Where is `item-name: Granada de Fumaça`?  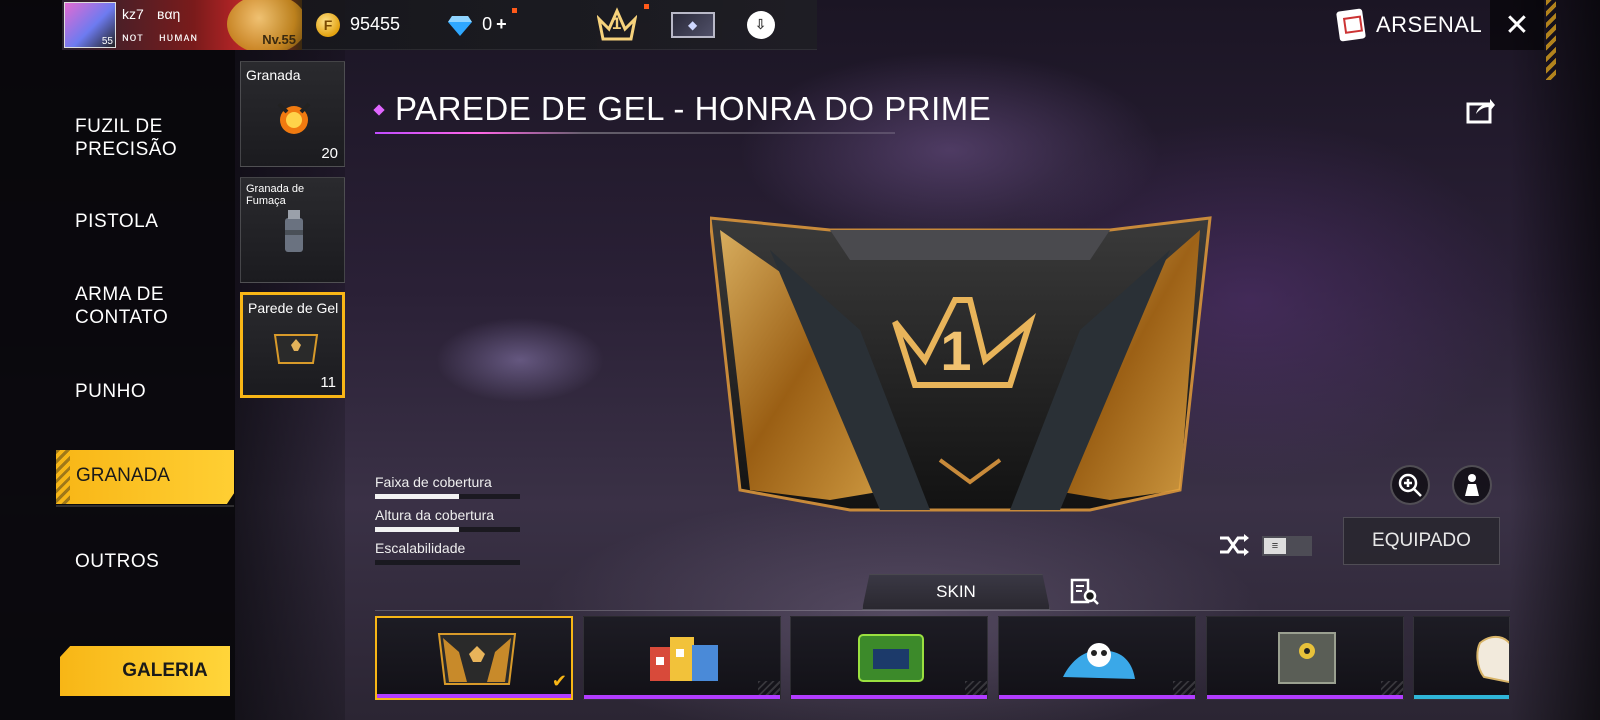
item-name: Granada de Fumaça is located at coordinates (275, 195).